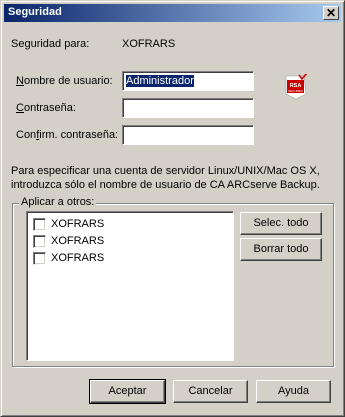 Image resolution: width=345 pixels, height=417 pixels. What do you see at coordinates (64, 81) in the screenshot?
I see `username-label: Nombre de usuario:` at bounding box center [64, 81].